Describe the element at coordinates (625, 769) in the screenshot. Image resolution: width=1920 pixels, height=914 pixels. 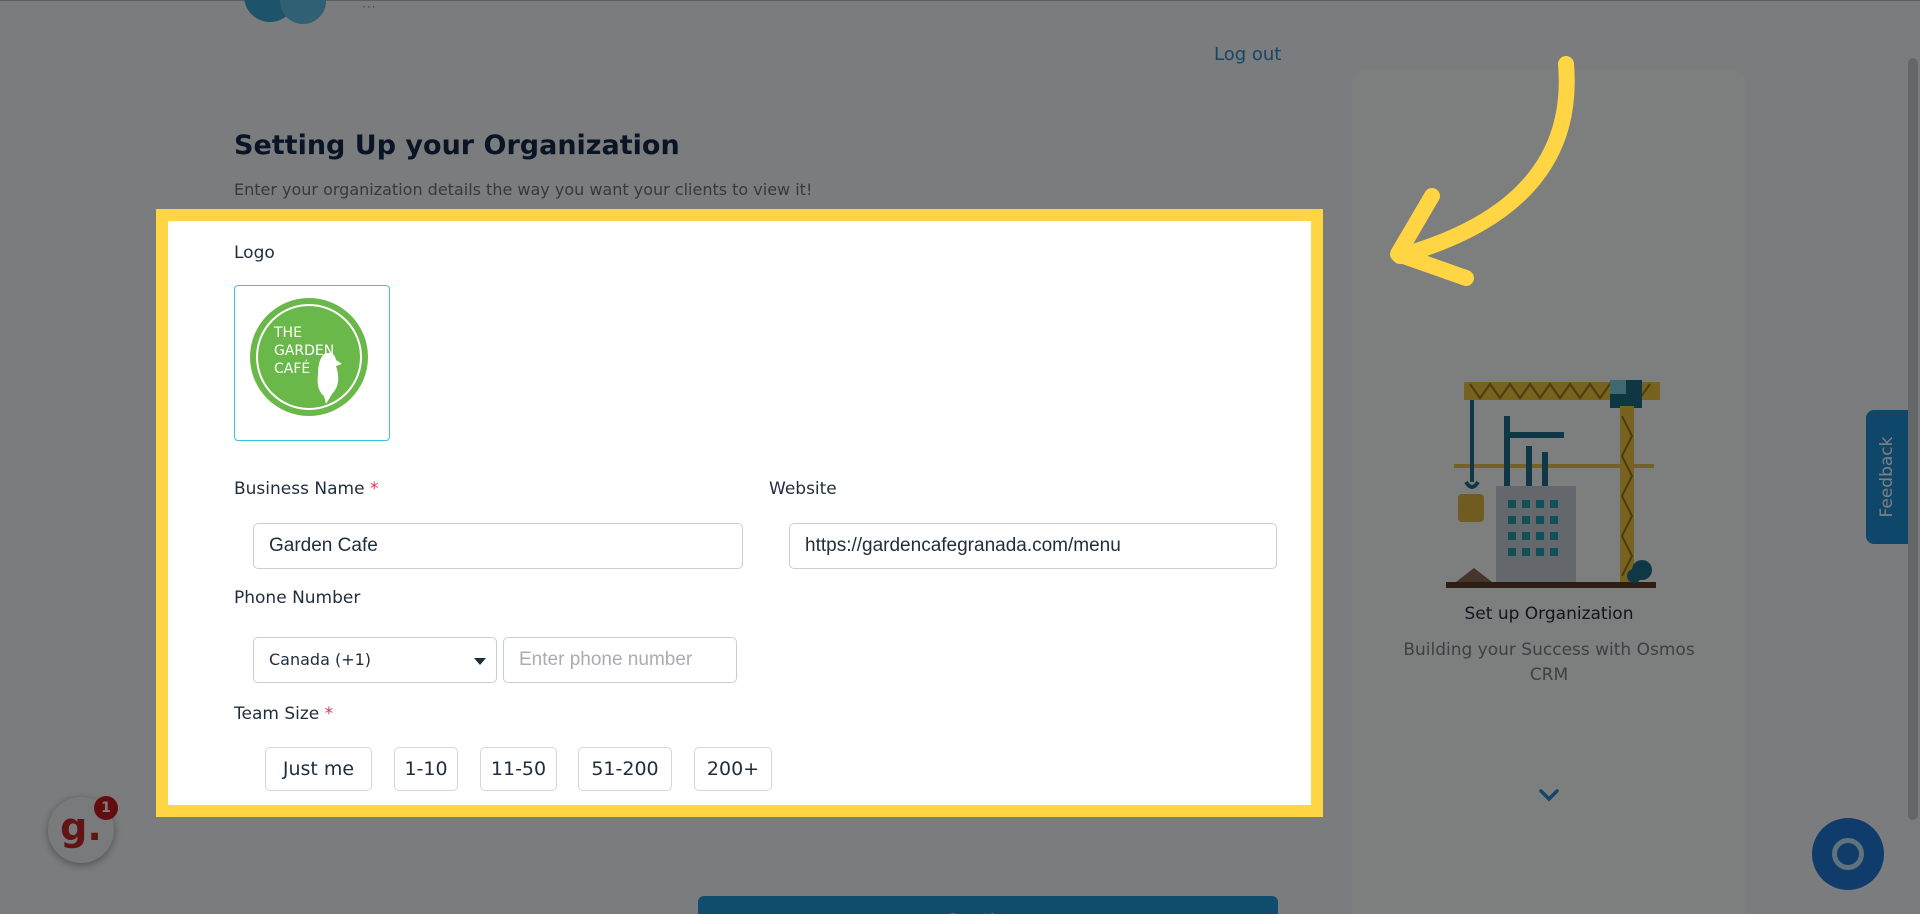
I see `team-size-option-51-200: 51-200` at that location.